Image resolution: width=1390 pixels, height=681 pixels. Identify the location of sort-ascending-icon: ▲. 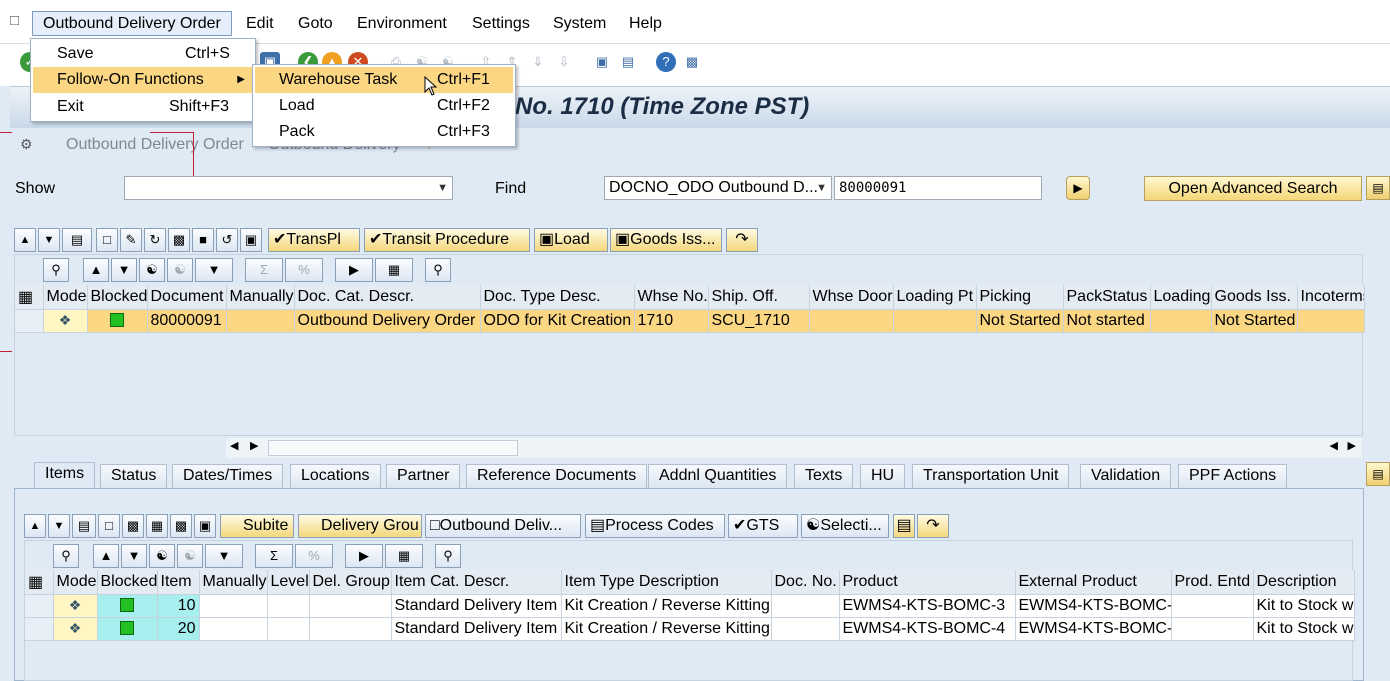
(106, 556).